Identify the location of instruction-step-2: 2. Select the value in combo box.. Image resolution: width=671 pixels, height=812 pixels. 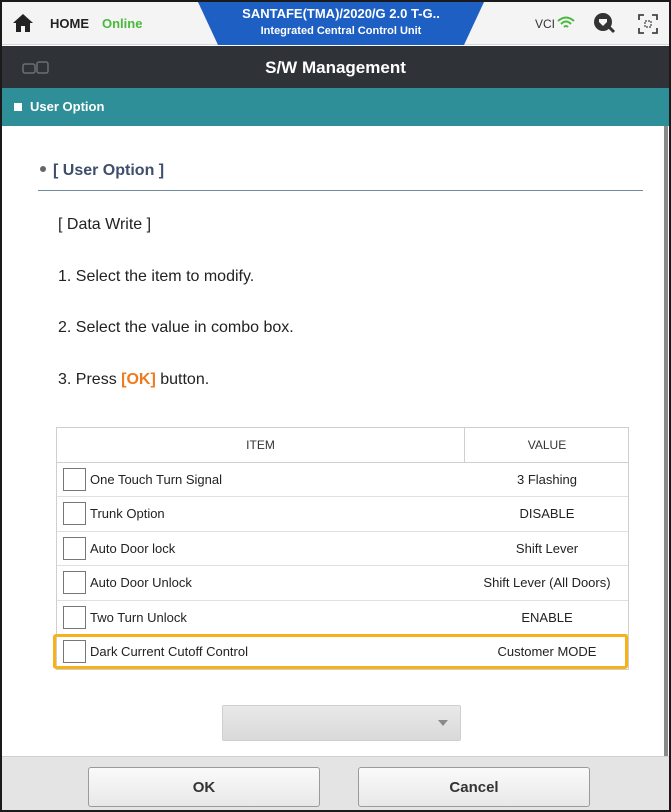
(176, 327).